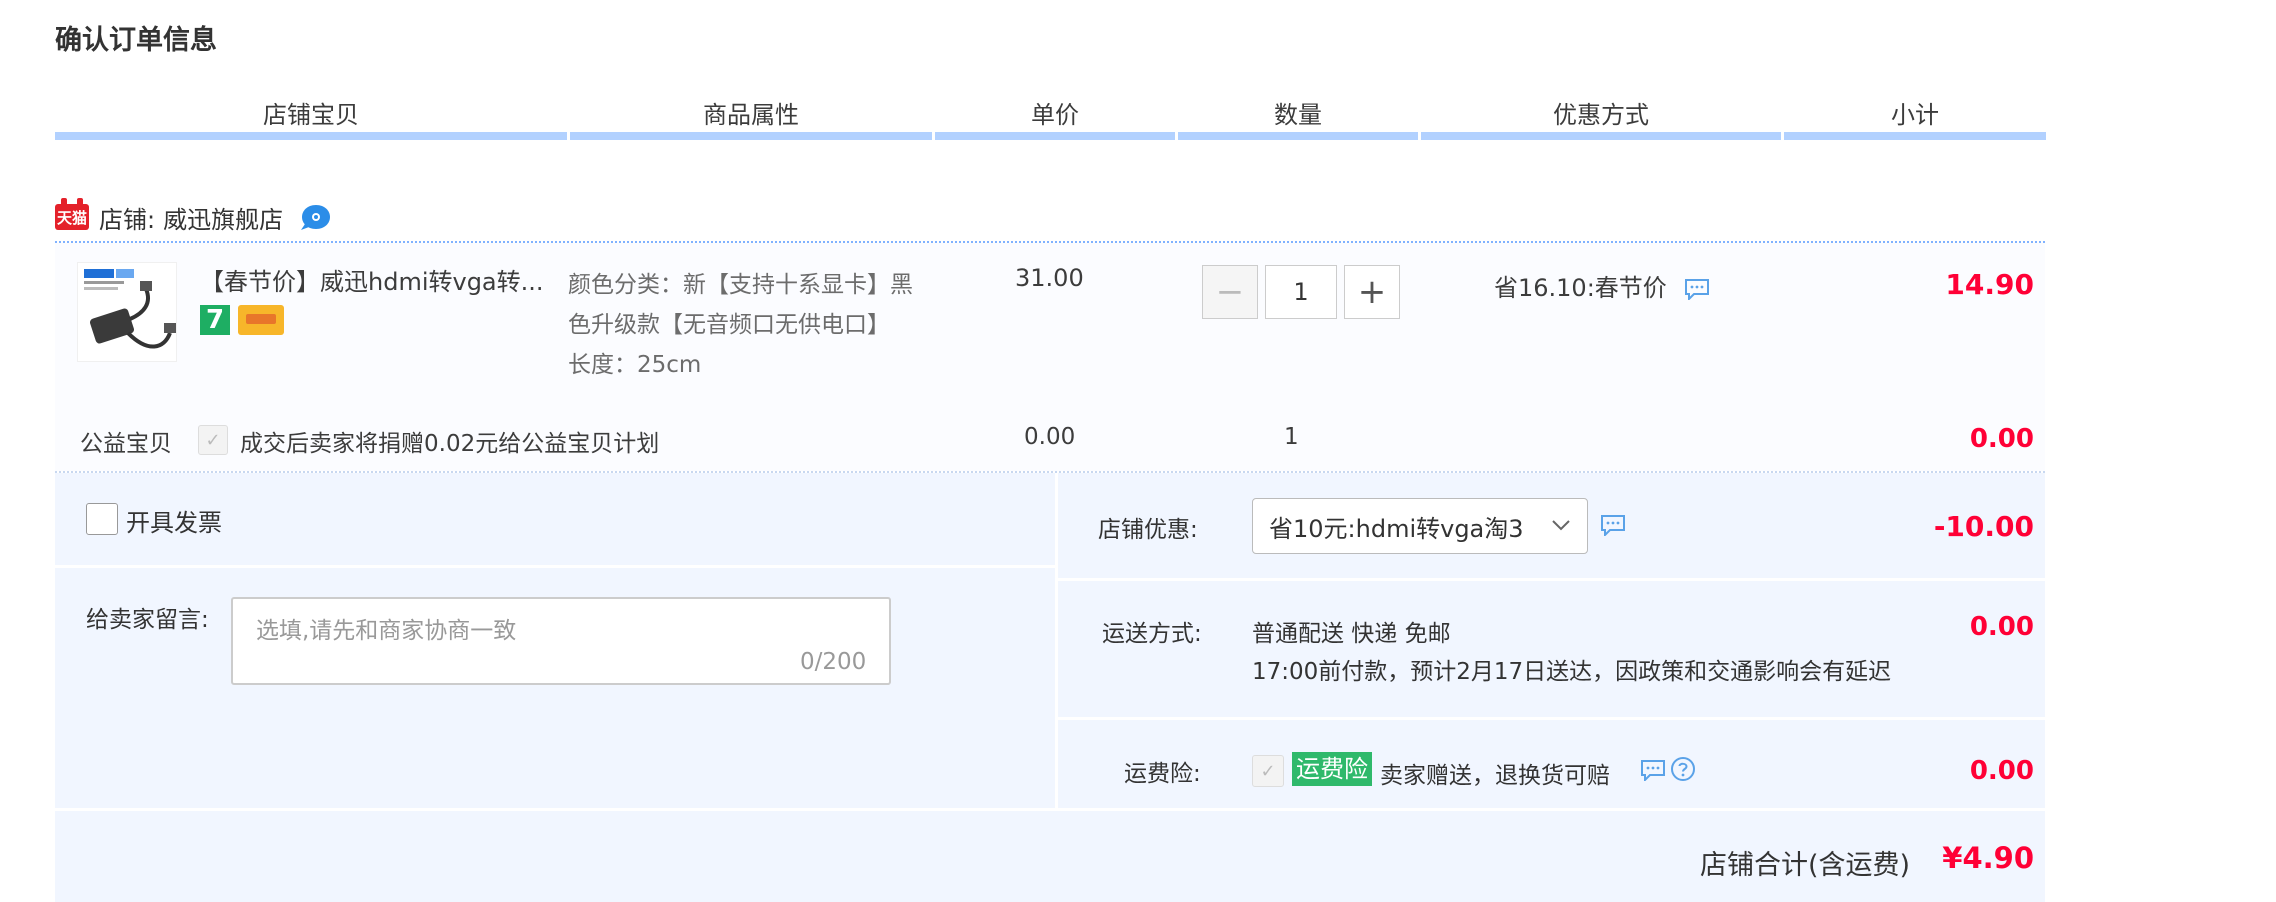 The width and height of the screenshot is (2276, 902). Describe the element at coordinates (1162, 774) in the screenshot. I see `insurance-label: 运费险:` at that location.